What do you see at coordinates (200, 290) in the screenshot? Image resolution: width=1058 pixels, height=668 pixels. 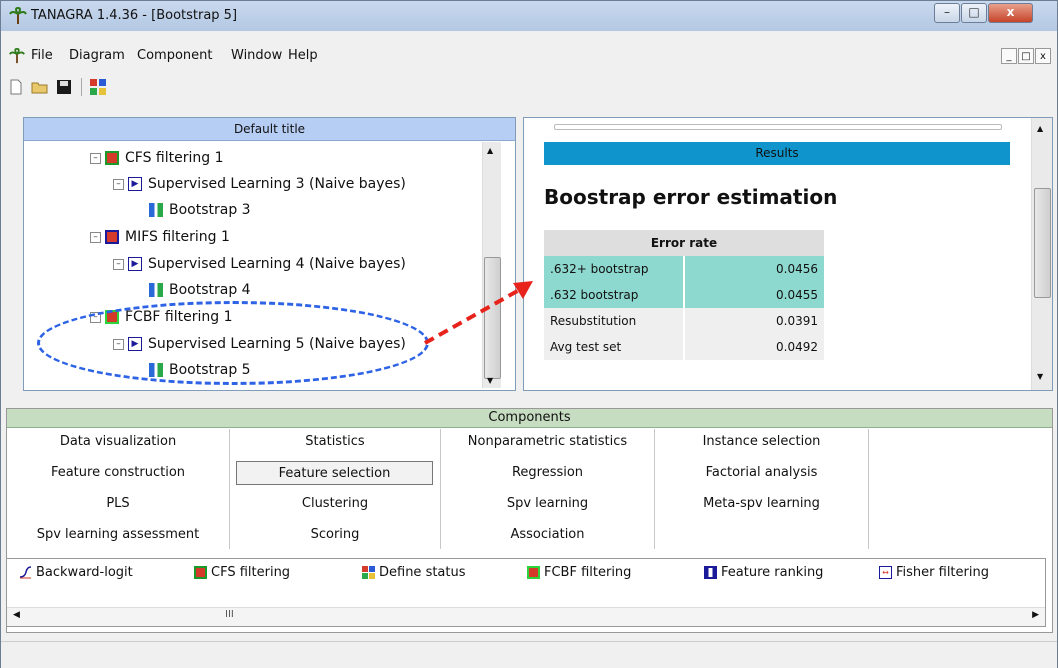 I see `tree-node-bootstrap-4: Bootstrap 4` at bounding box center [200, 290].